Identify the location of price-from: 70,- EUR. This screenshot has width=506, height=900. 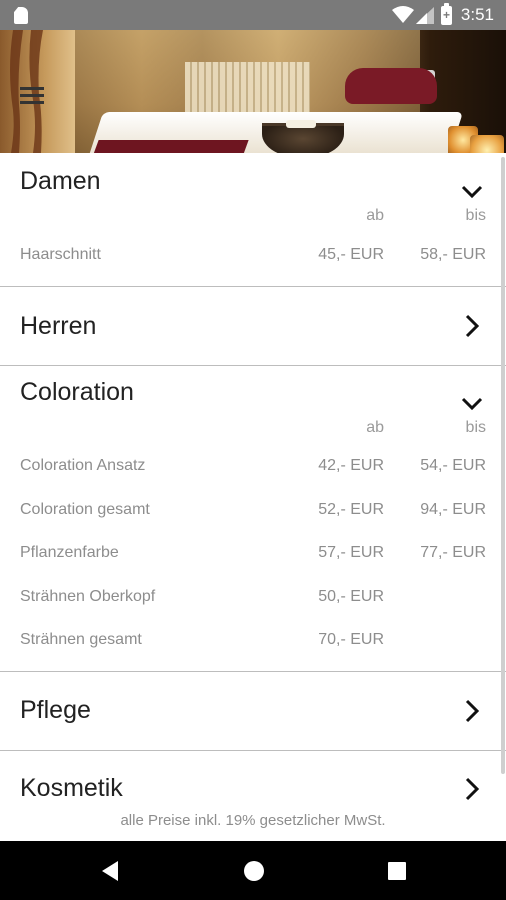
(351, 639).